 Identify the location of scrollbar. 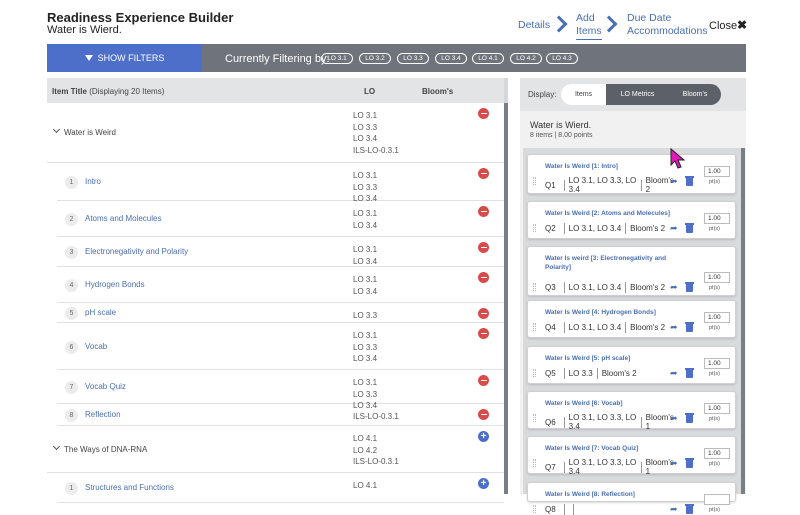
(506, 298).